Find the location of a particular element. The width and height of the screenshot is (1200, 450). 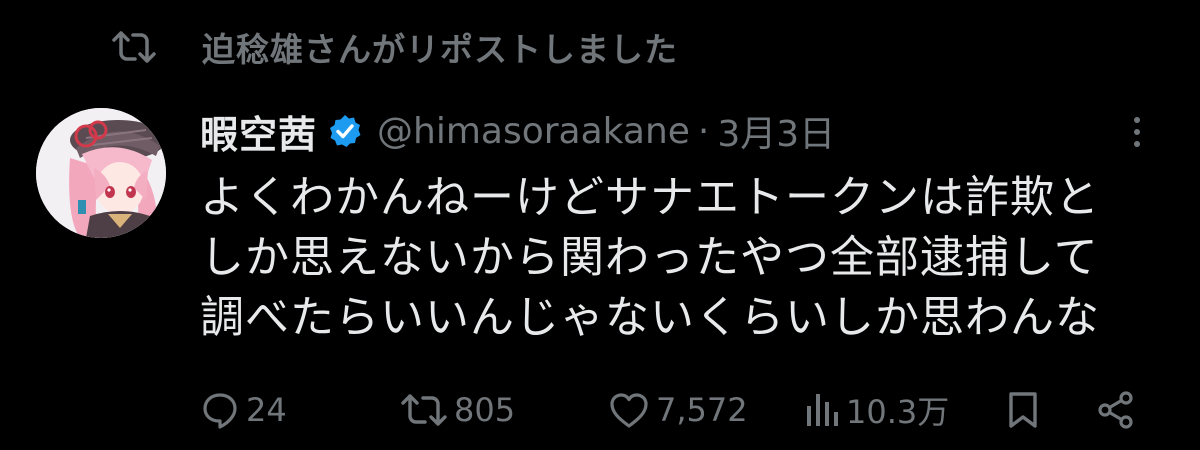

repost-label: 迫稔雄さんがリポストしました is located at coordinates (440, 49).